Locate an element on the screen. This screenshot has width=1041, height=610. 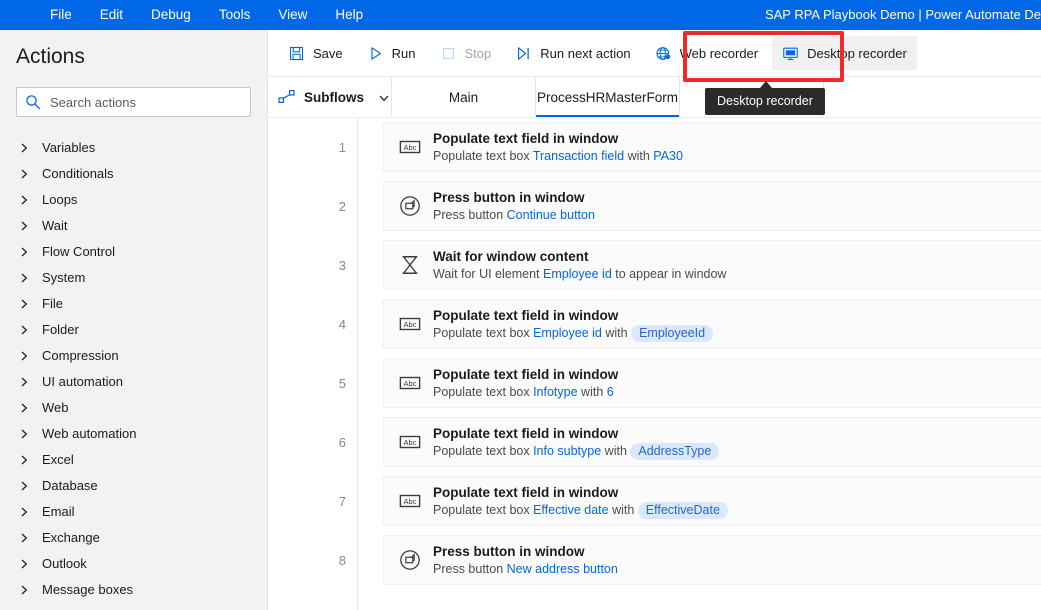
menu-item-file: File is located at coordinates (61, 15).